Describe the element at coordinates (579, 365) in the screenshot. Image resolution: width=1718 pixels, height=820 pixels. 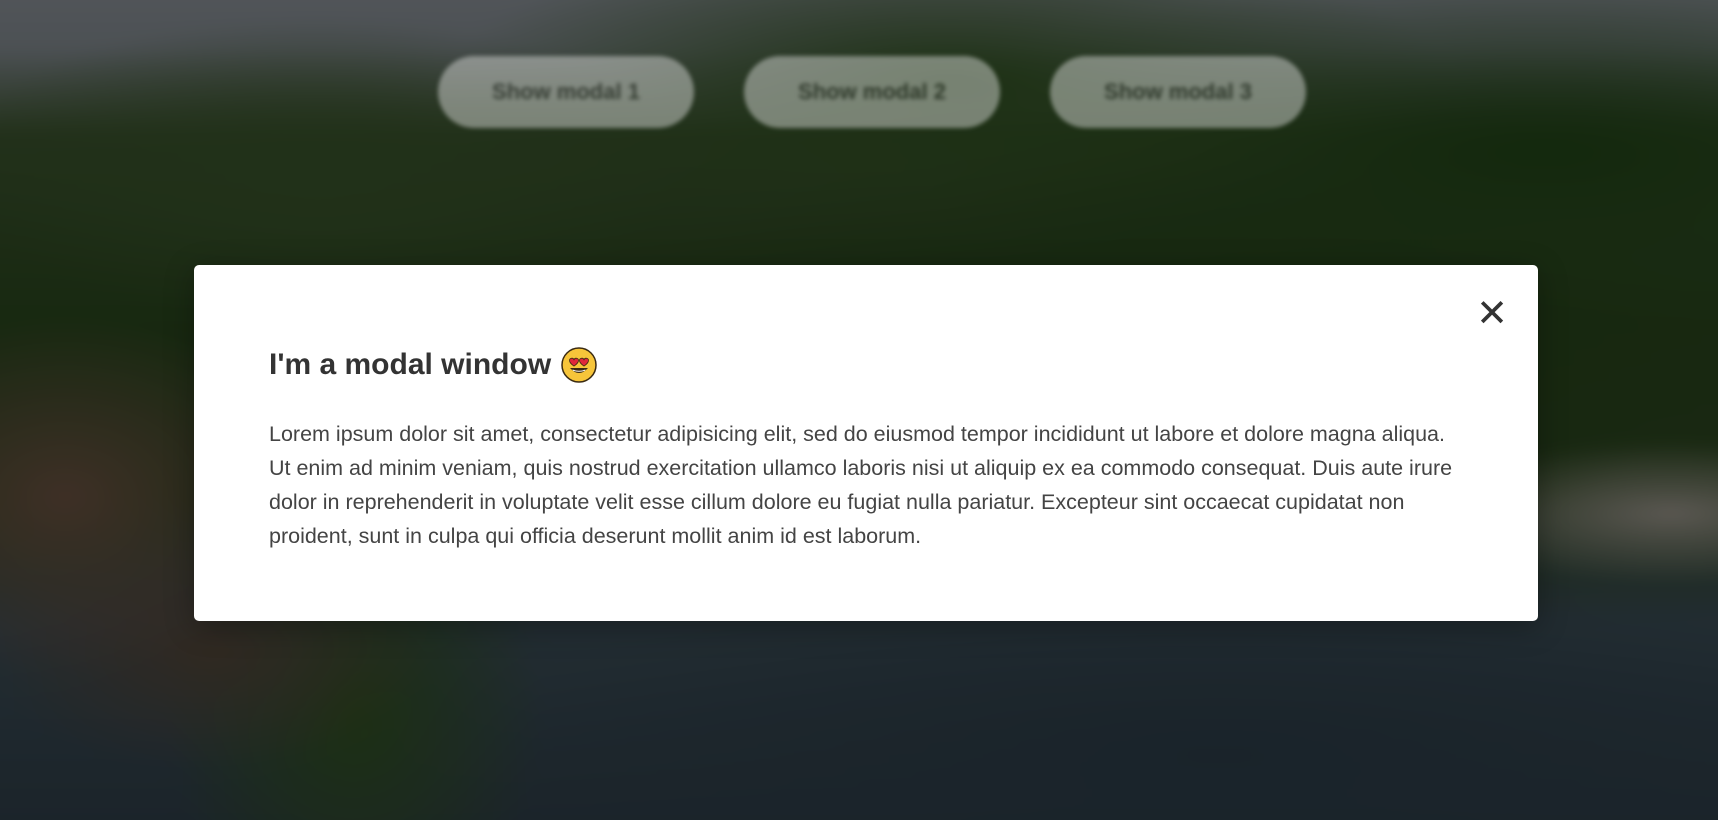
I see `smiling-face-with-heart-eyes-icon` at that location.